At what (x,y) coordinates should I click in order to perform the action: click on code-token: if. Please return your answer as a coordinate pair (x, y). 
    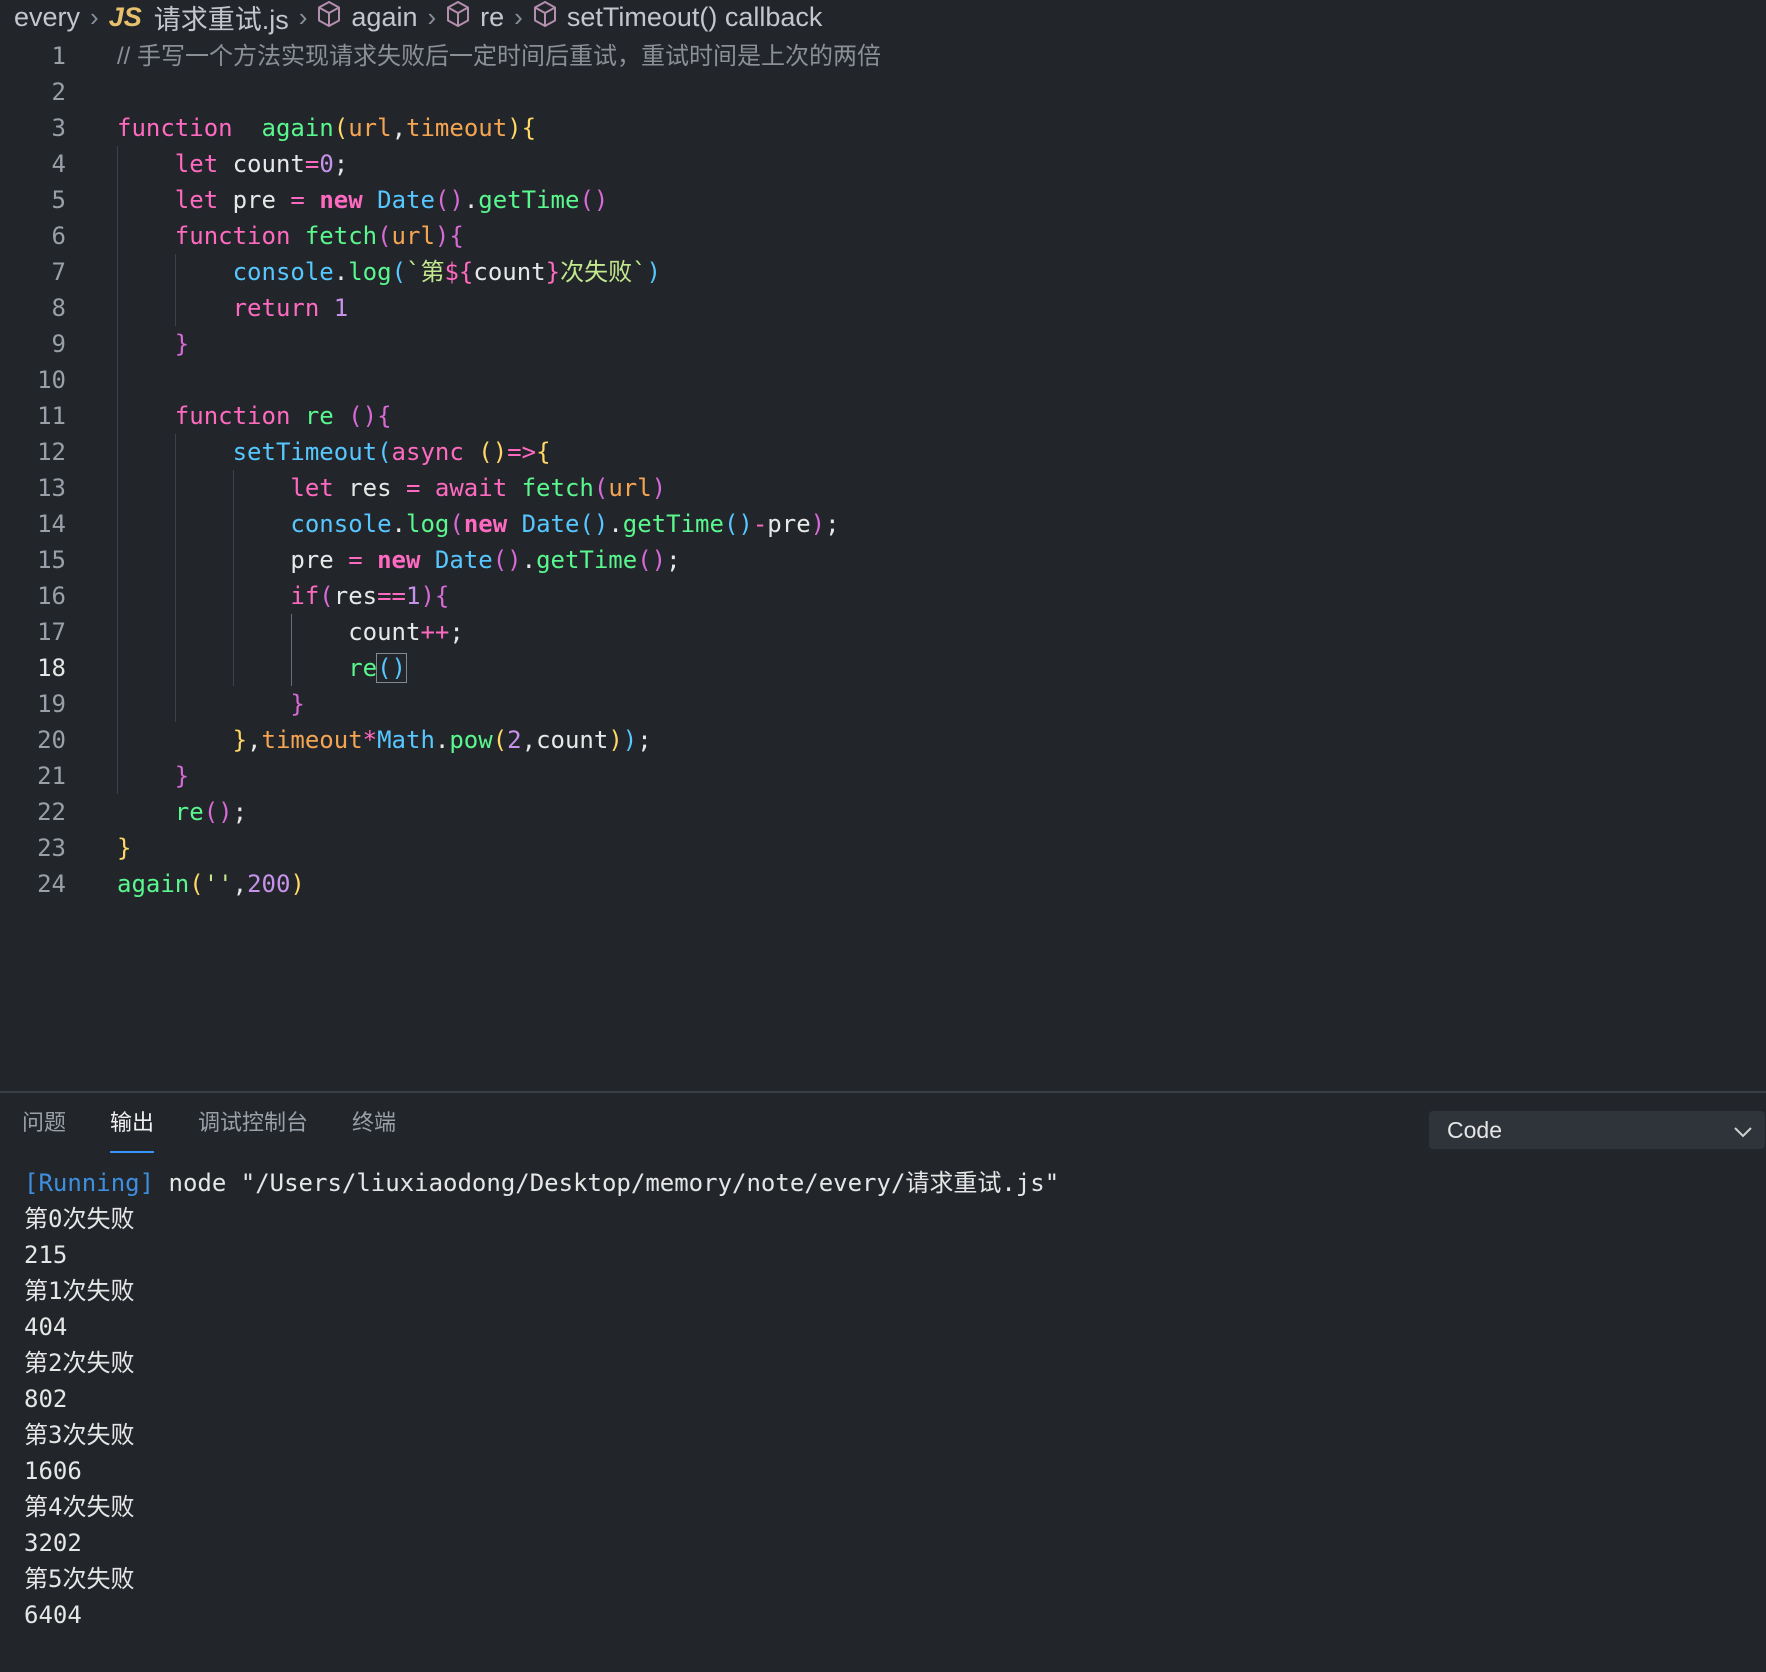
    Looking at the image, I should click on (305, 596).